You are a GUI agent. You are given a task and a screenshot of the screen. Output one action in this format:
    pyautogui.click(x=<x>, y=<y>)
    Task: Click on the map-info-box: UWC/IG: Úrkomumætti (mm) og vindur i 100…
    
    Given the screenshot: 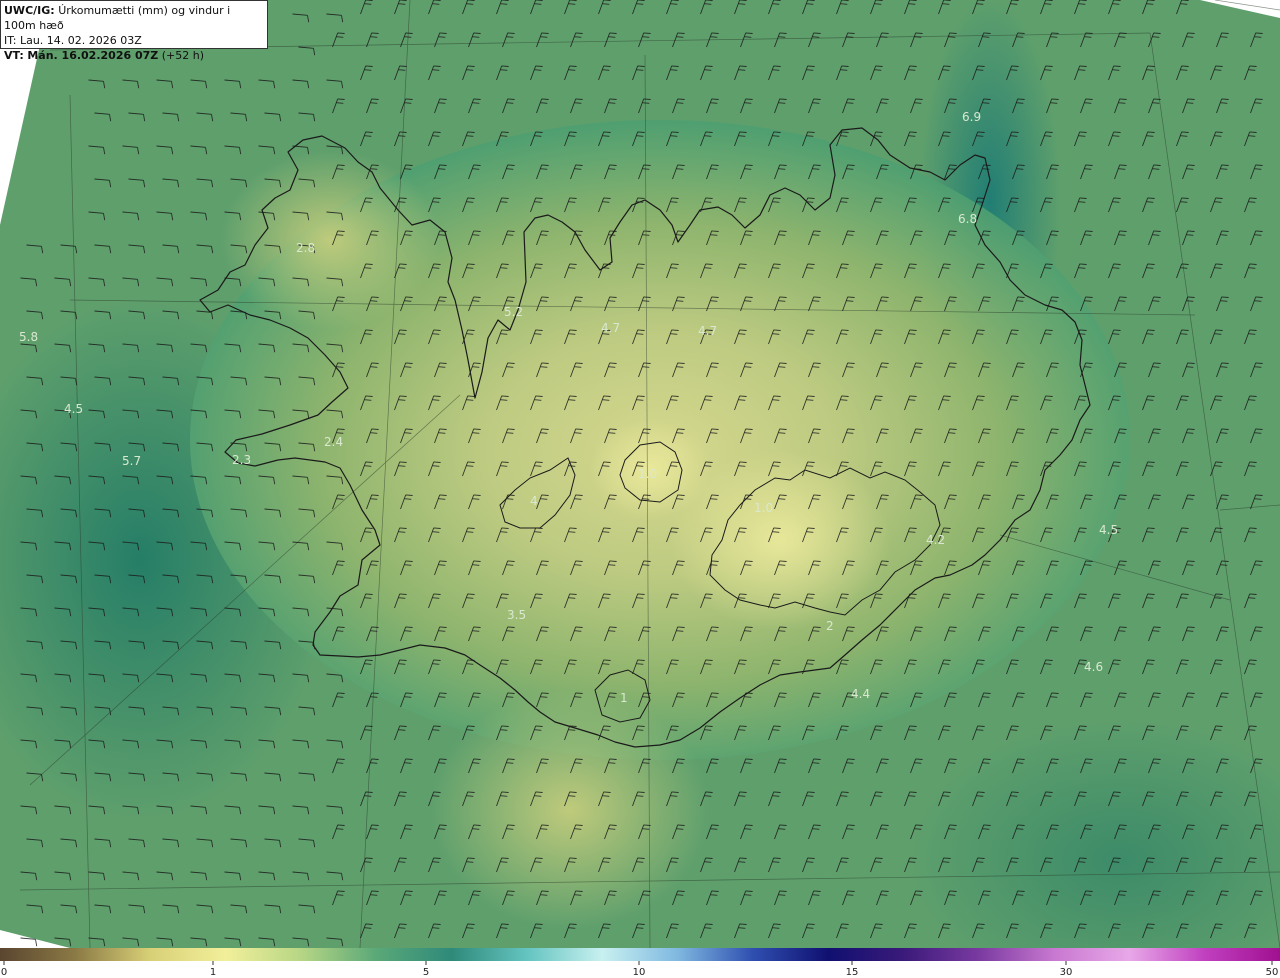 What is the action you would take?
    pyautogui.click(x=134, y=31)
    